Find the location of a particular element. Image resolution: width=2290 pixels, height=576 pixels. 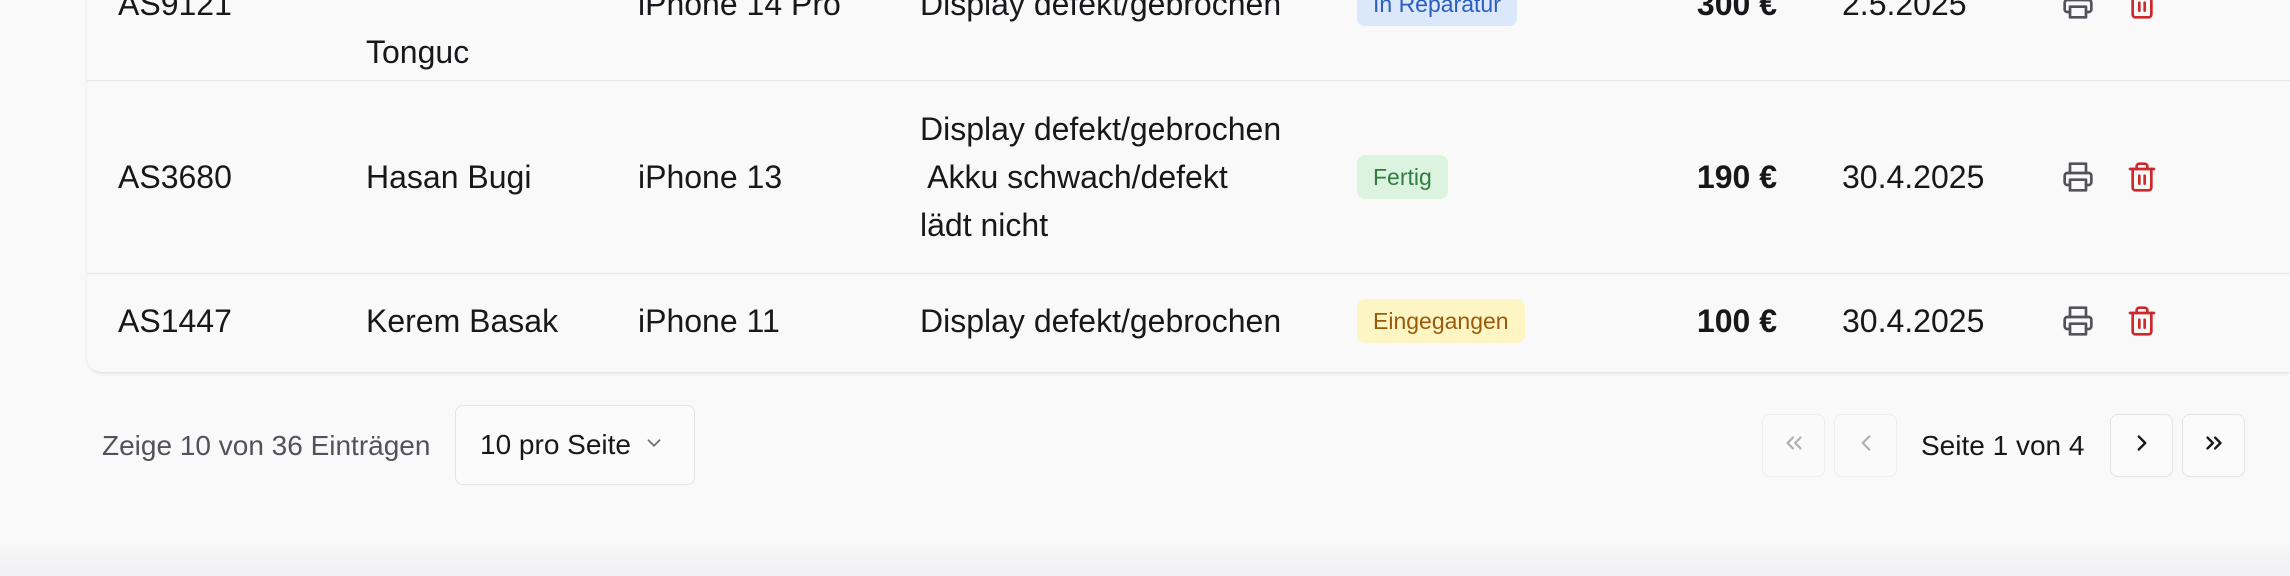

order-id-cell: AS3680 is located at coordinates (175, 177).